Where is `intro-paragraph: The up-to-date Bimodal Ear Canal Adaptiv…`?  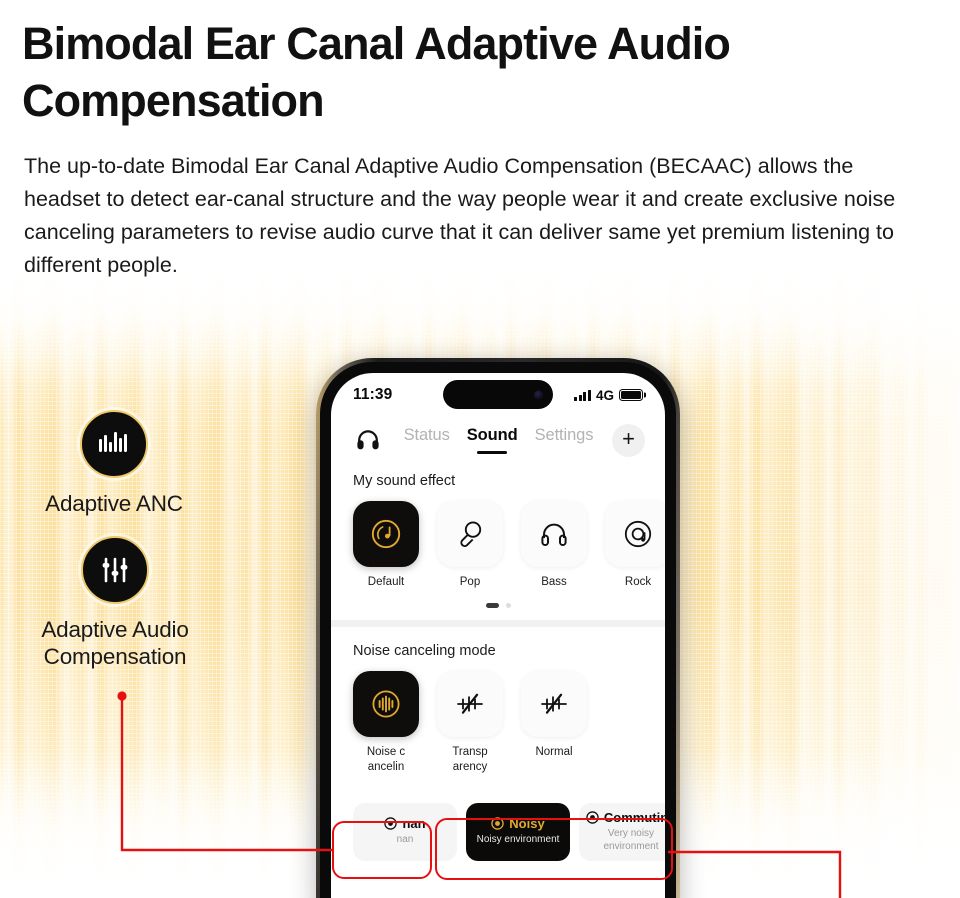 intro-paragraph: The up-to-date Bimodal Ear Canal Adaptiv… is located at coordinates (460, 215).